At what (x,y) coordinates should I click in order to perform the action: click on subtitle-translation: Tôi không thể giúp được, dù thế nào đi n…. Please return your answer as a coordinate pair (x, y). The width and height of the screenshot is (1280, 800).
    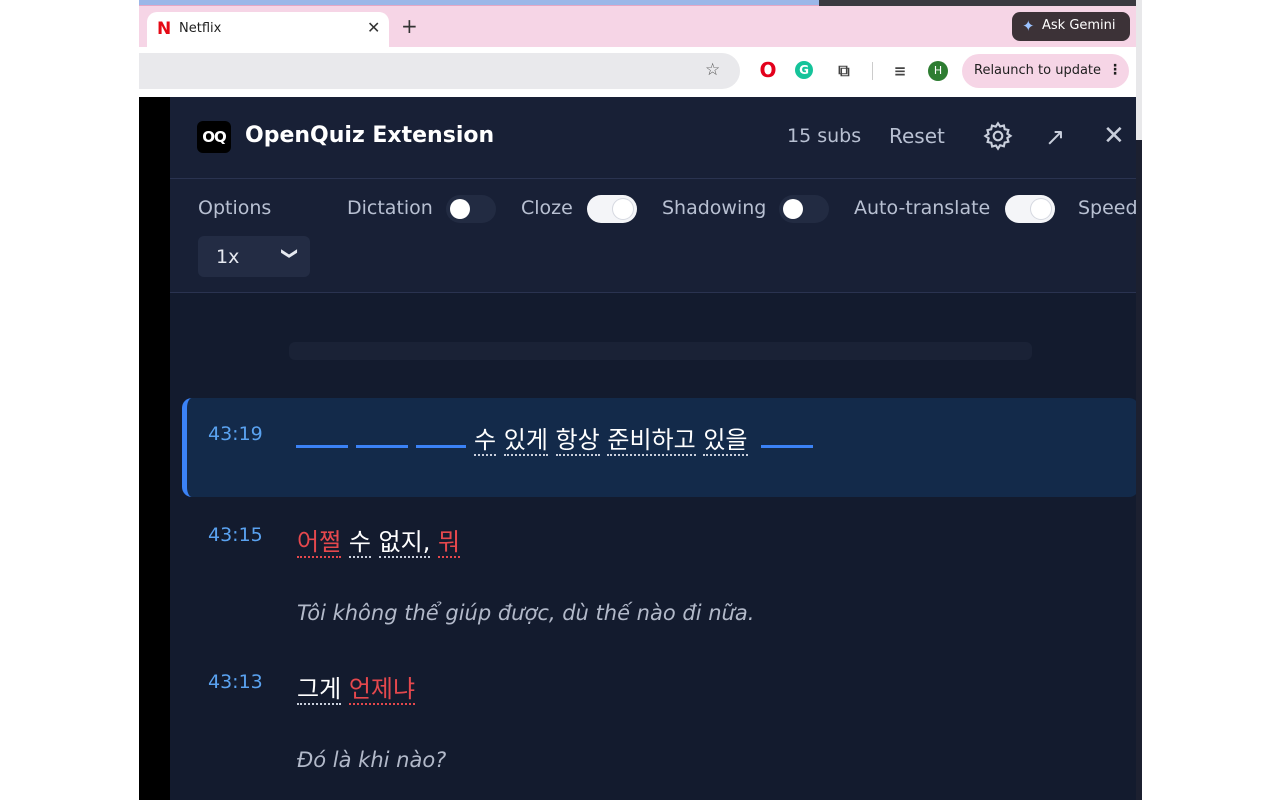
    Looking at the image, I should click on (526, 613).